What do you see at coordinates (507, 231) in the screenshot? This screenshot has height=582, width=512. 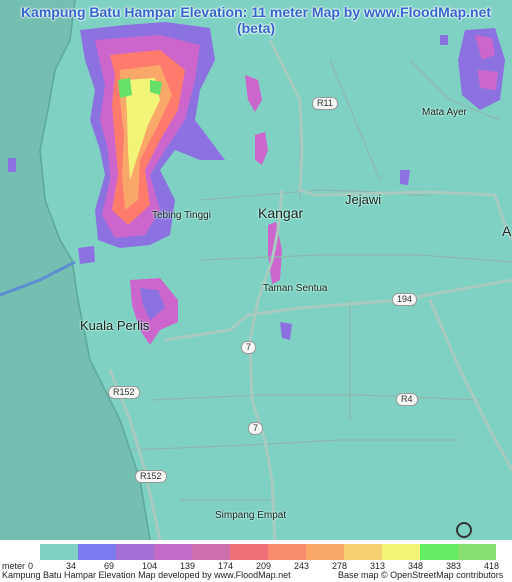 I see `place-label-edge-a: A` at bounding box center [507, 231].